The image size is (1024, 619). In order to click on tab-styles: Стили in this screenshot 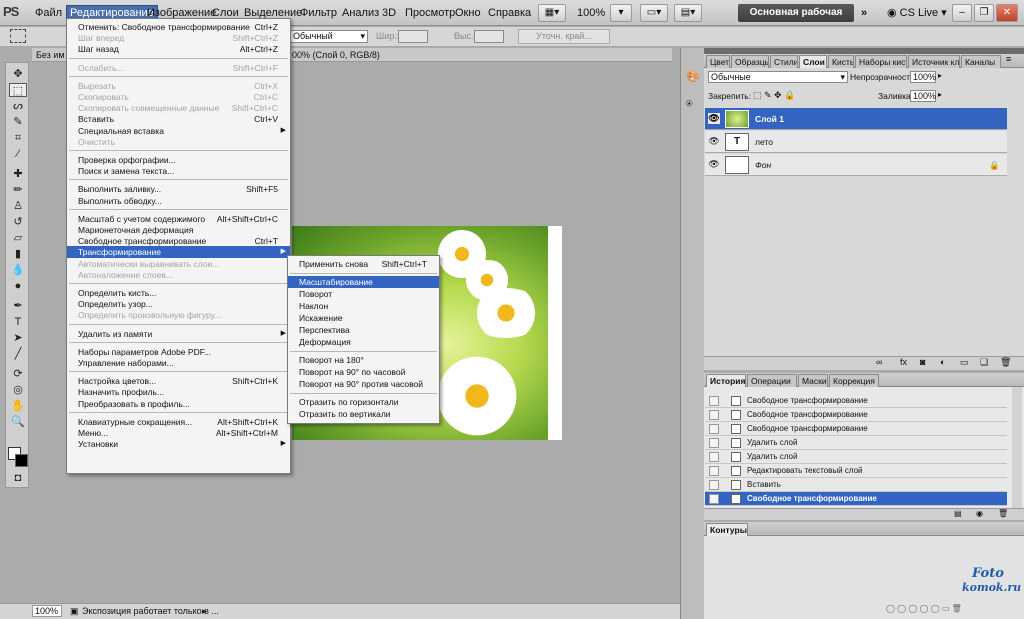, I will do `click(784, 61)`.